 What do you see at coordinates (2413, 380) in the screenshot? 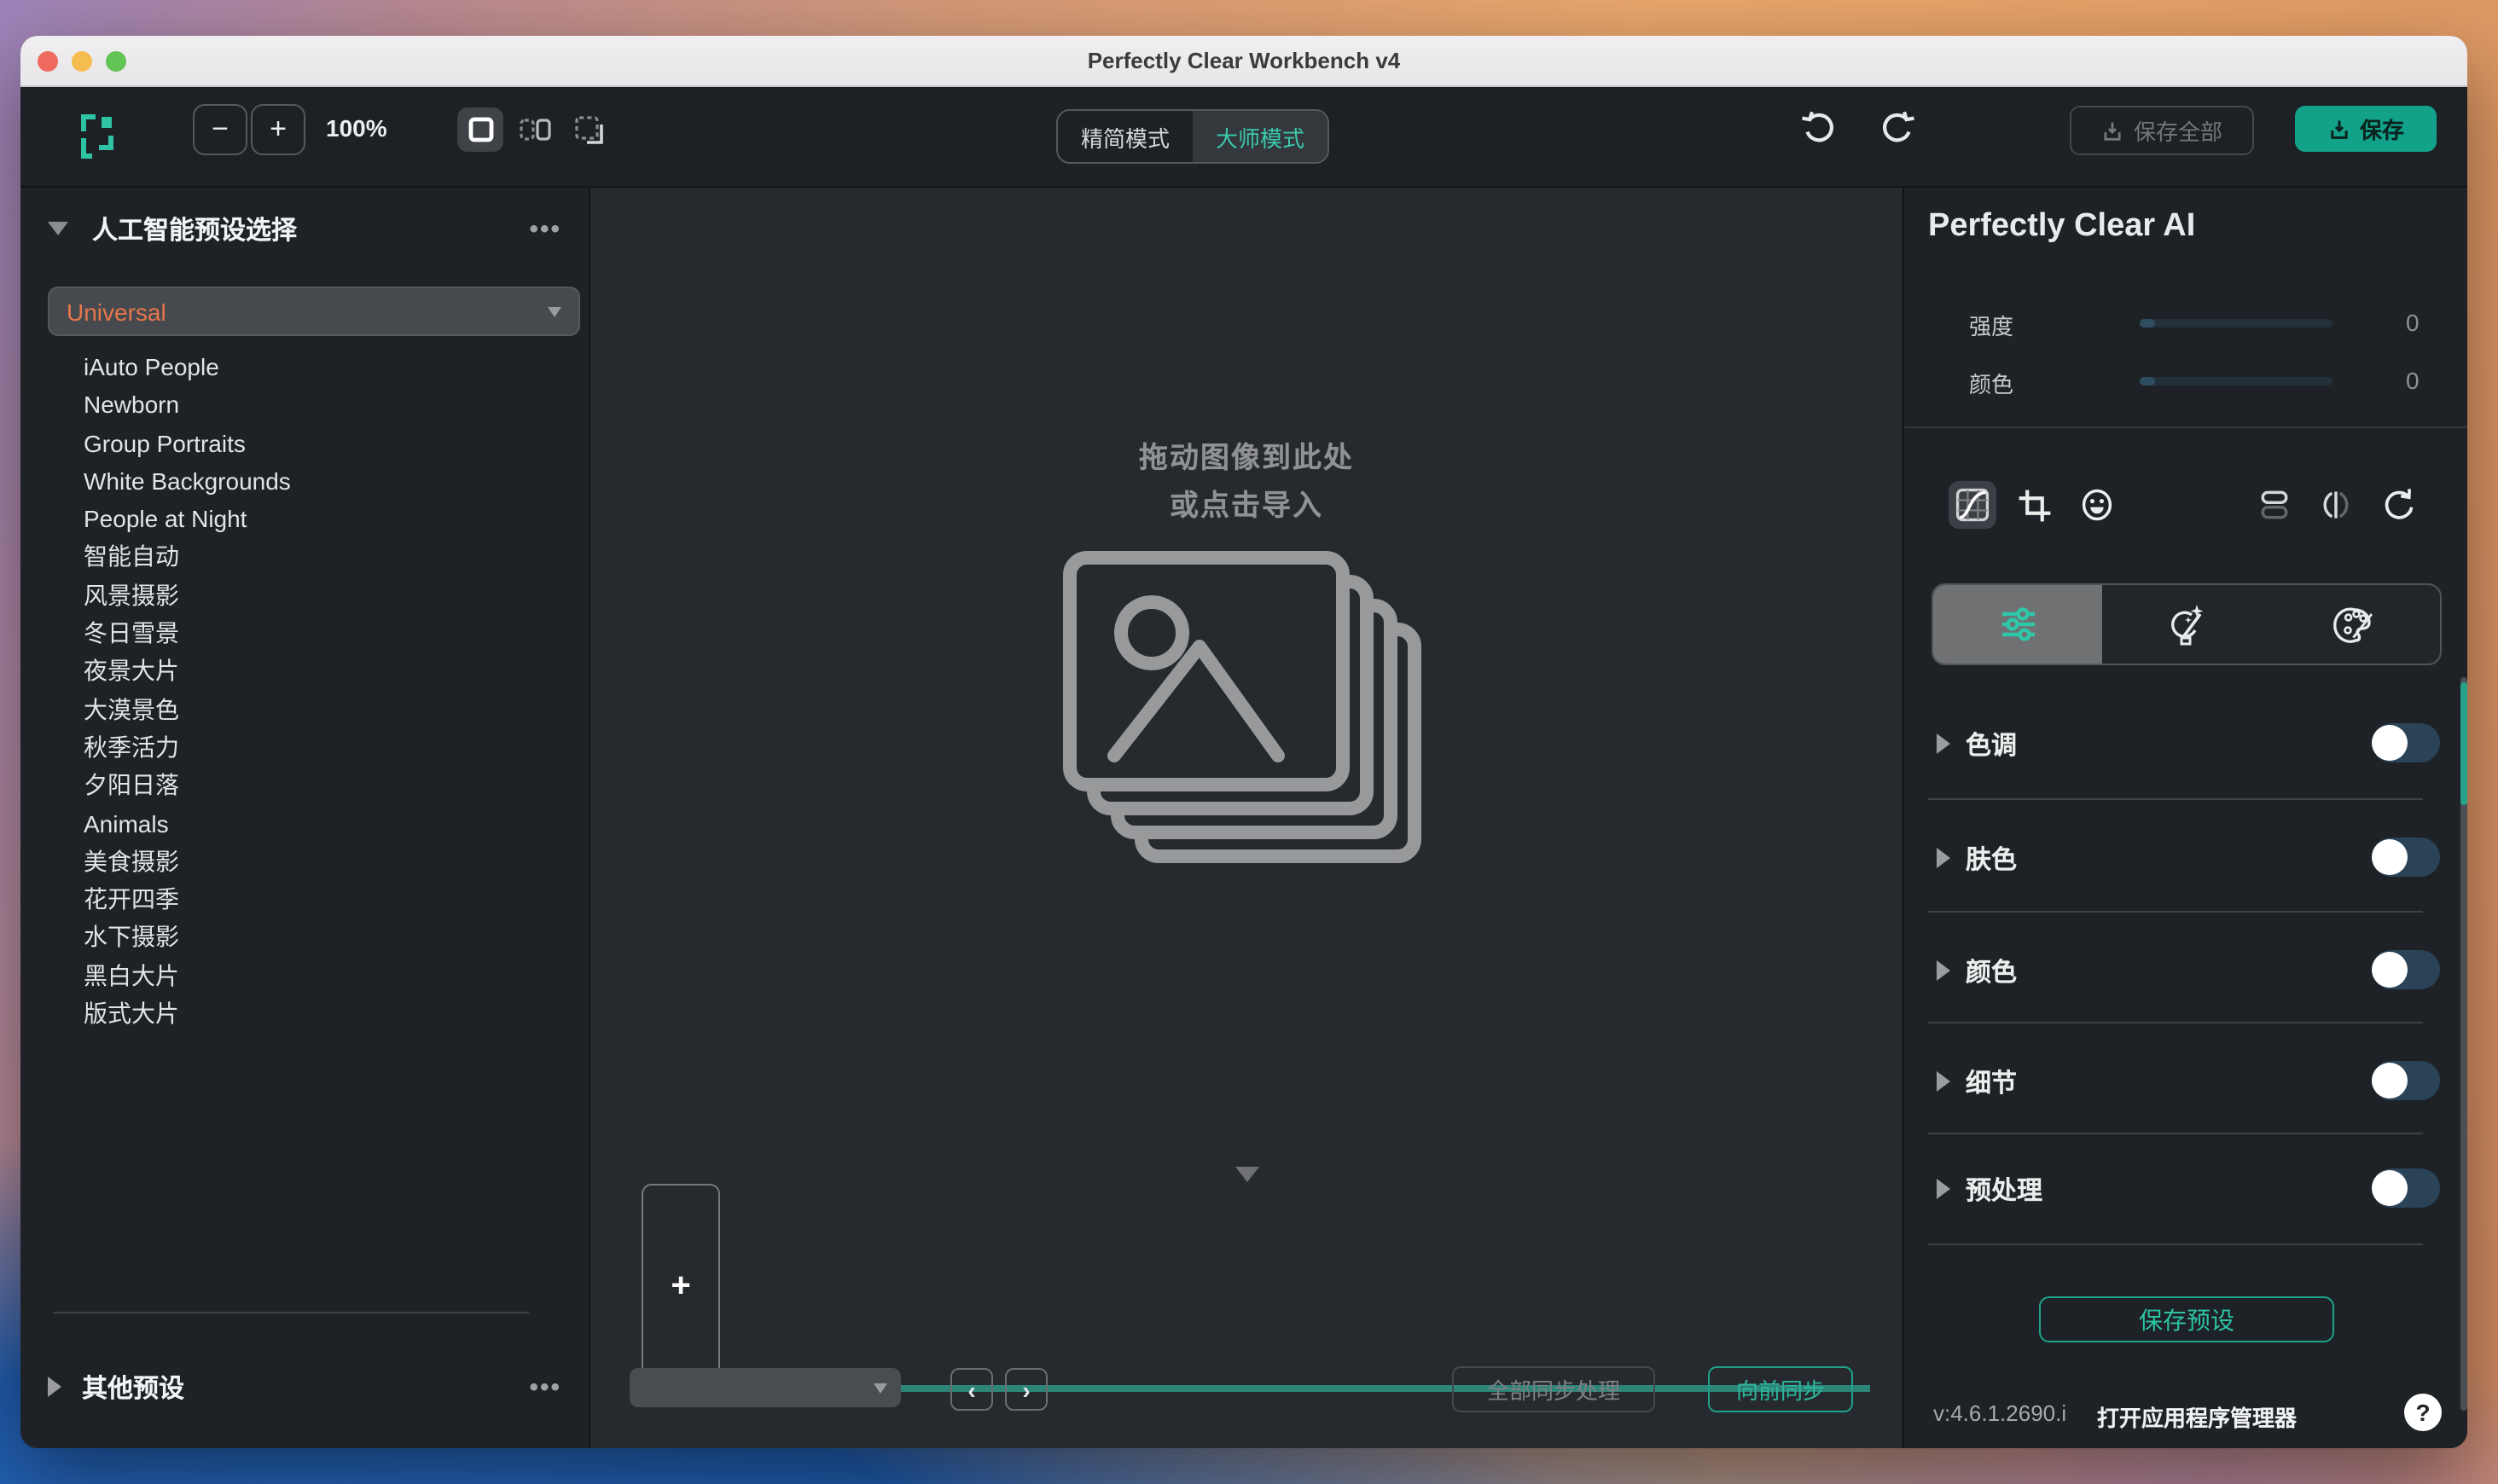
I see `ai-color-value: 0` at bounding box center [2413, 380].